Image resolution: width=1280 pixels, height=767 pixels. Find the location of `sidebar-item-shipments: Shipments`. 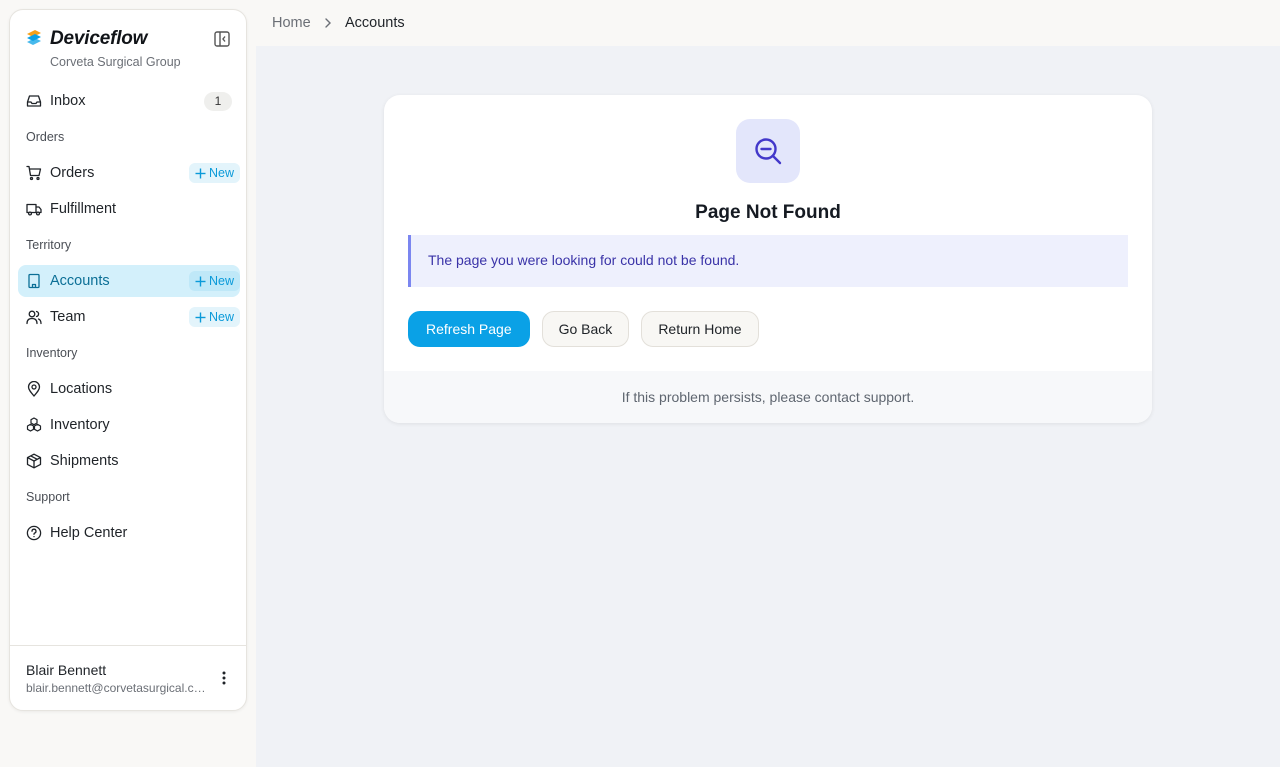

sidebar-item-shipments: Shipments is located at coordinates (129, 461).